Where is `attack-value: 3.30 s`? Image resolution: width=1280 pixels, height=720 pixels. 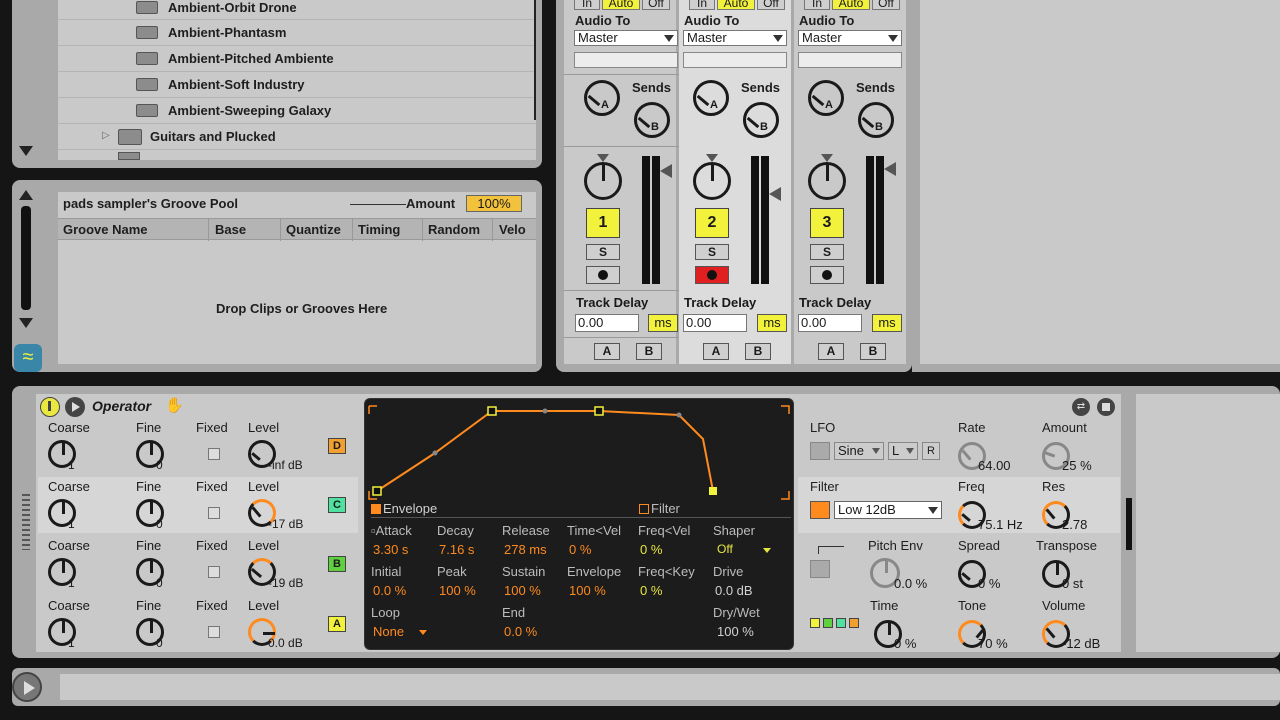 attack-value: 3.30 s is located at coordinates (390, 549).